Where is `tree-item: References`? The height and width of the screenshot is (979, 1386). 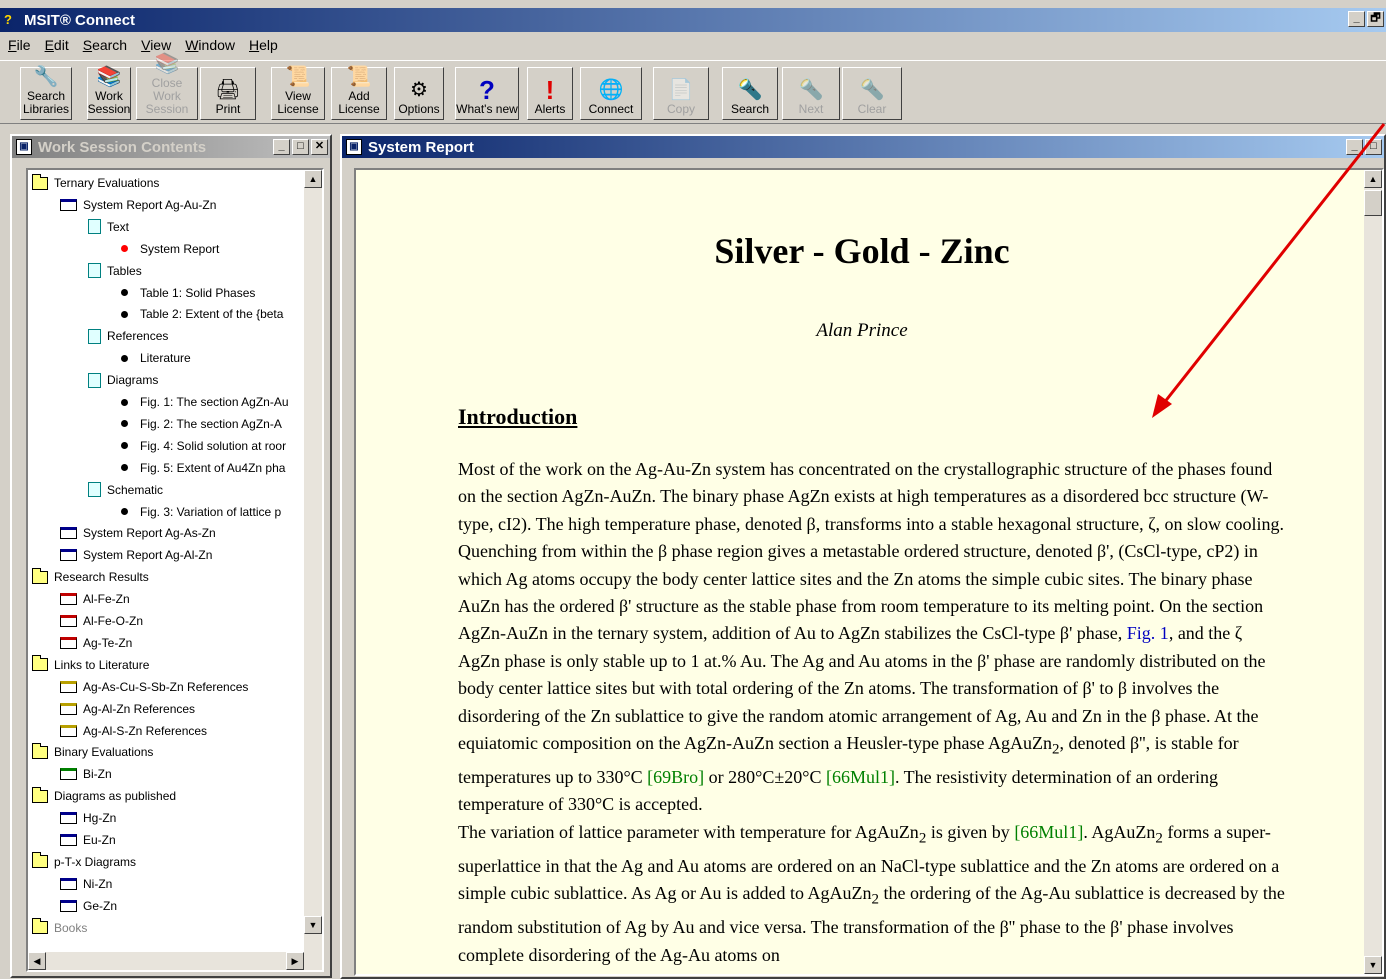
tree-item: References is located at coordinates (128, 336).